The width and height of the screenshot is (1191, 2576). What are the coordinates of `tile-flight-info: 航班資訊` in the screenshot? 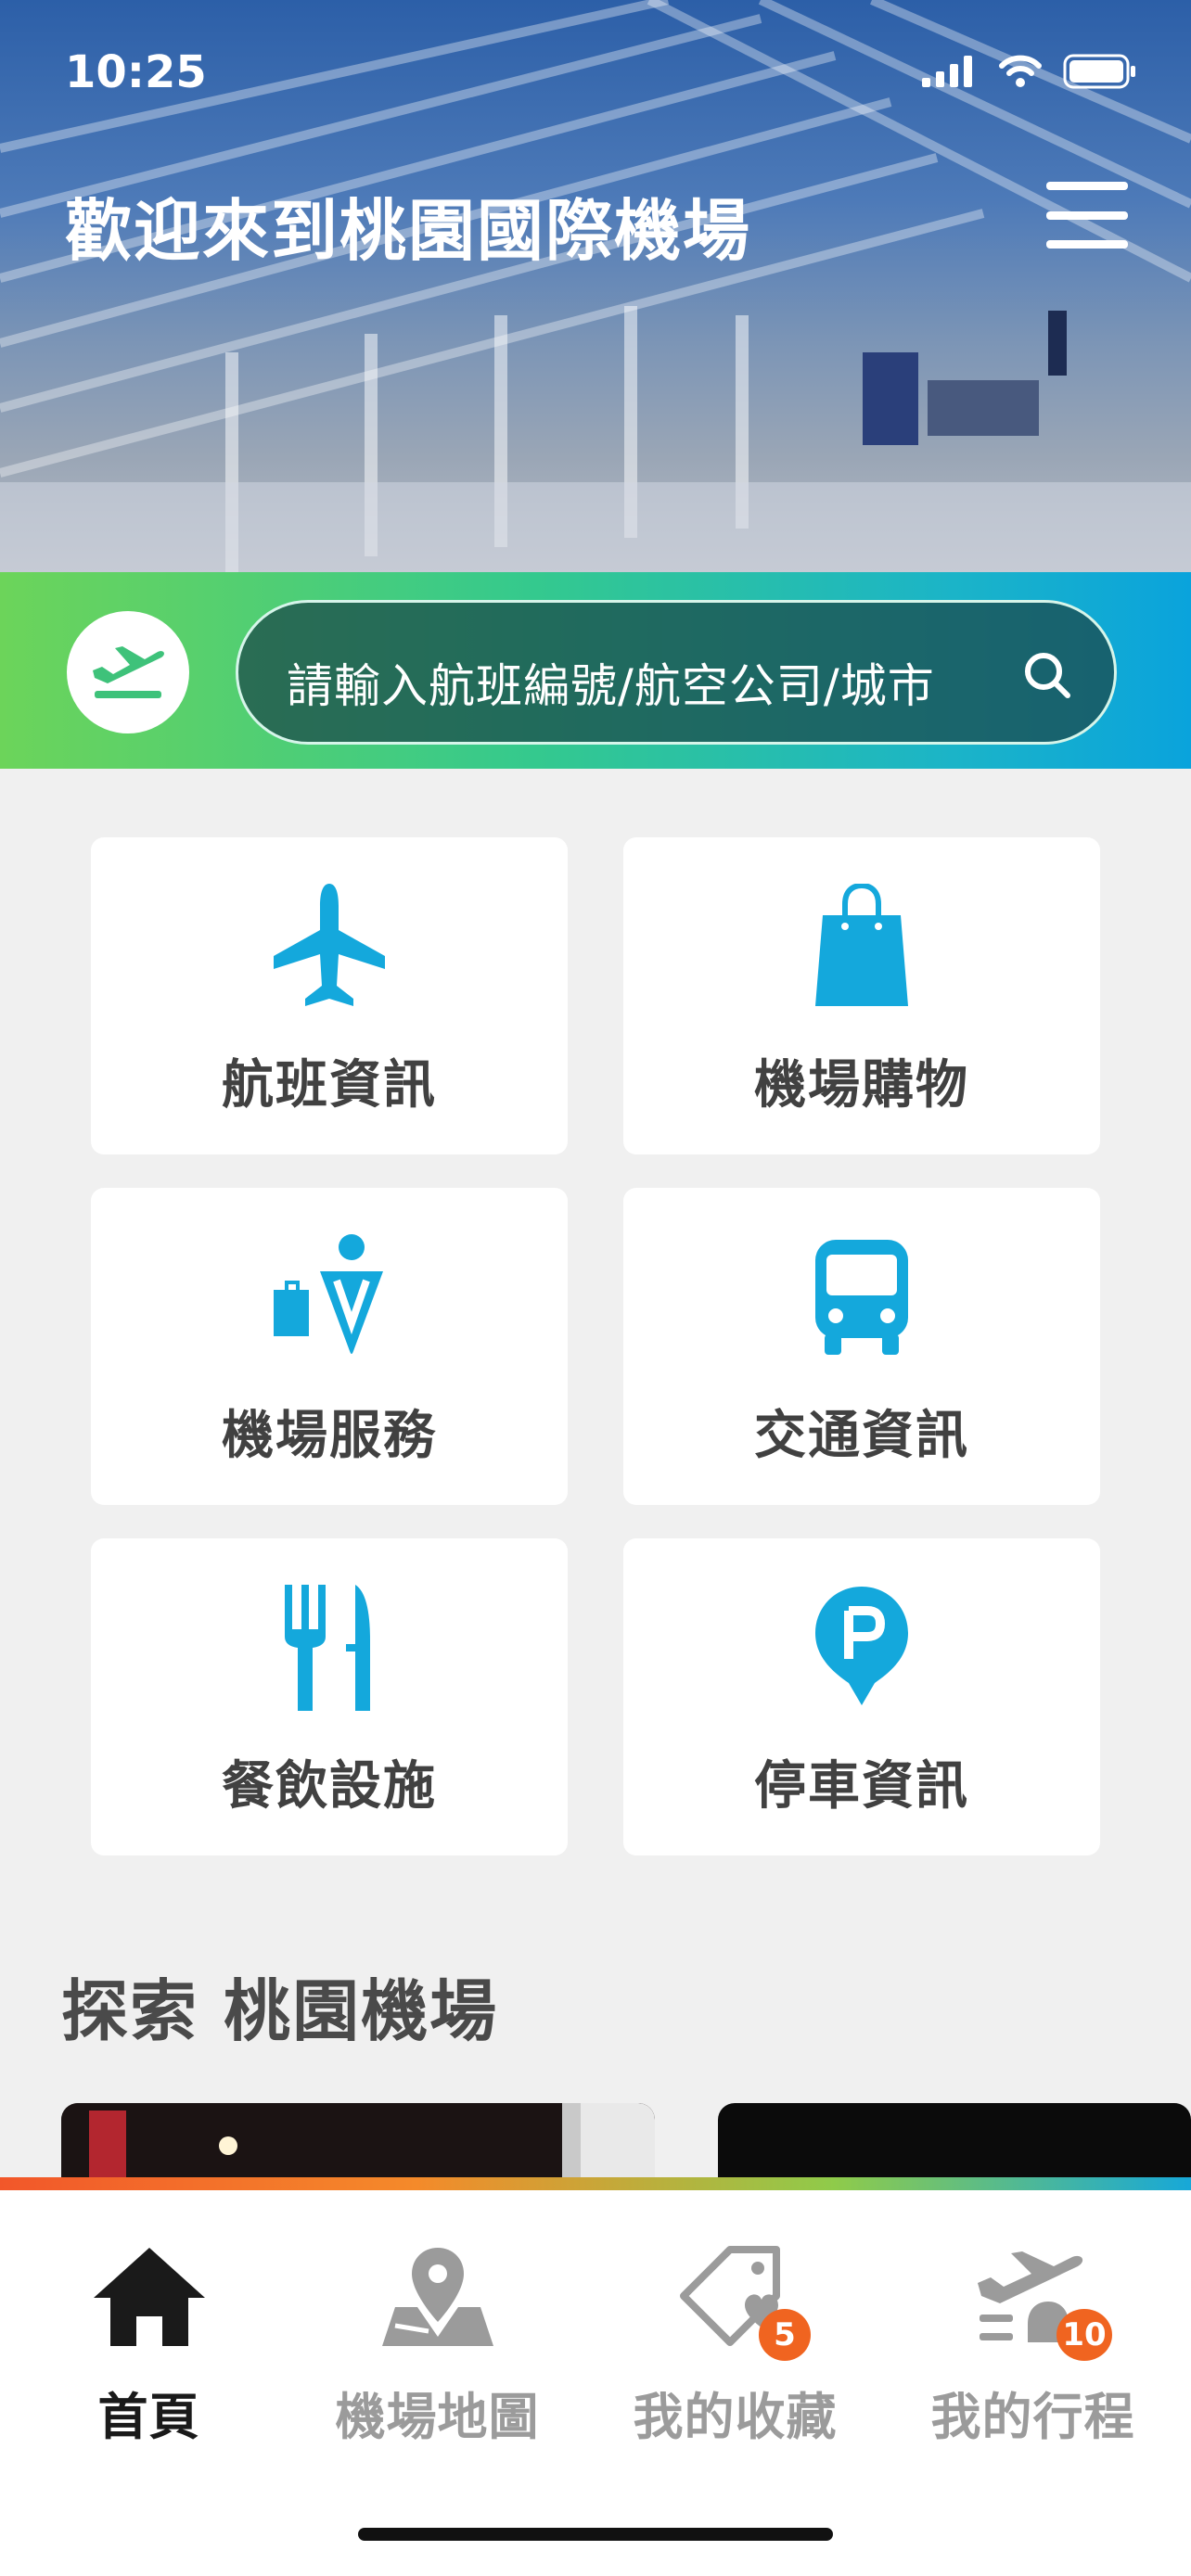 It's located at (329, 996).